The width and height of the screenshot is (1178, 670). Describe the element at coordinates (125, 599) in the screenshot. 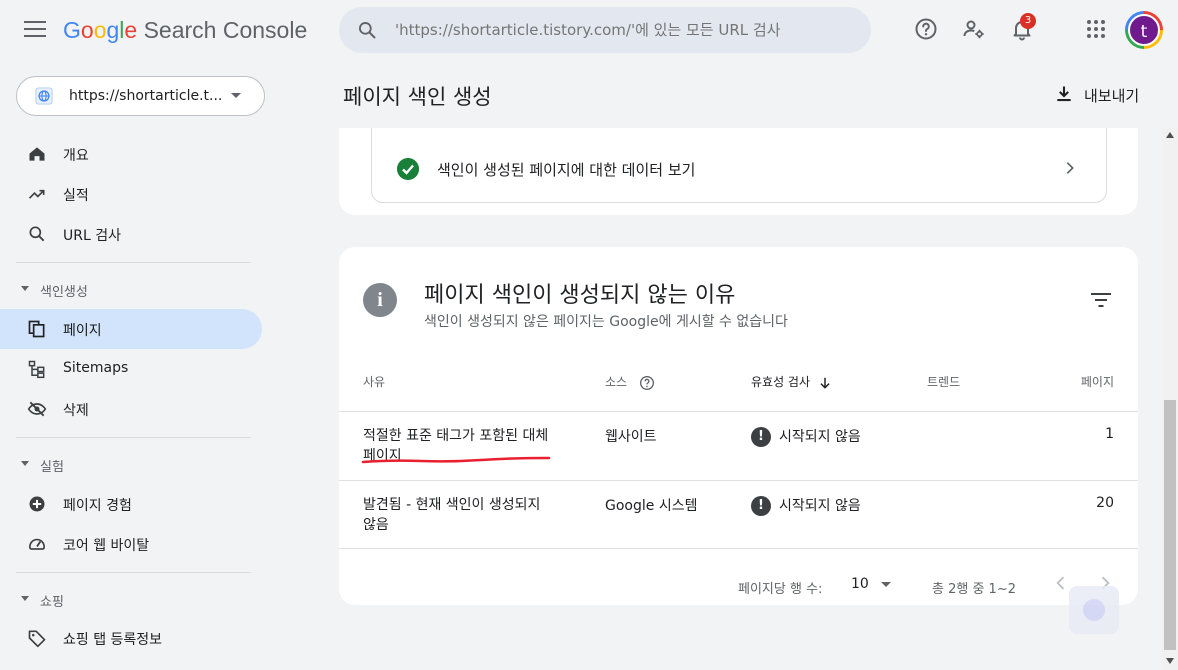

I see `section-shopping: 쇼핑` at that location.